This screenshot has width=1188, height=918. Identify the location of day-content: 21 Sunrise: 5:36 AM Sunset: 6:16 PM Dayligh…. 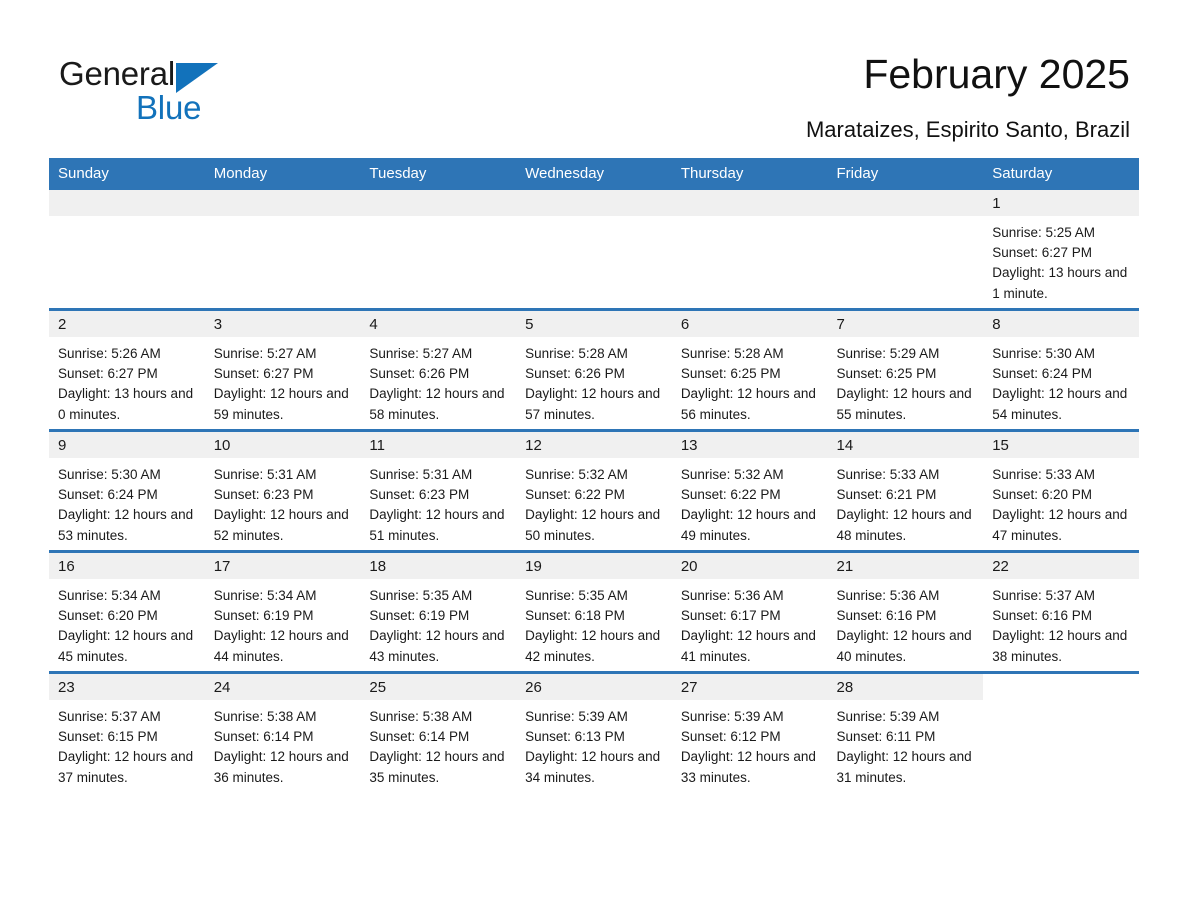
(905, 612).